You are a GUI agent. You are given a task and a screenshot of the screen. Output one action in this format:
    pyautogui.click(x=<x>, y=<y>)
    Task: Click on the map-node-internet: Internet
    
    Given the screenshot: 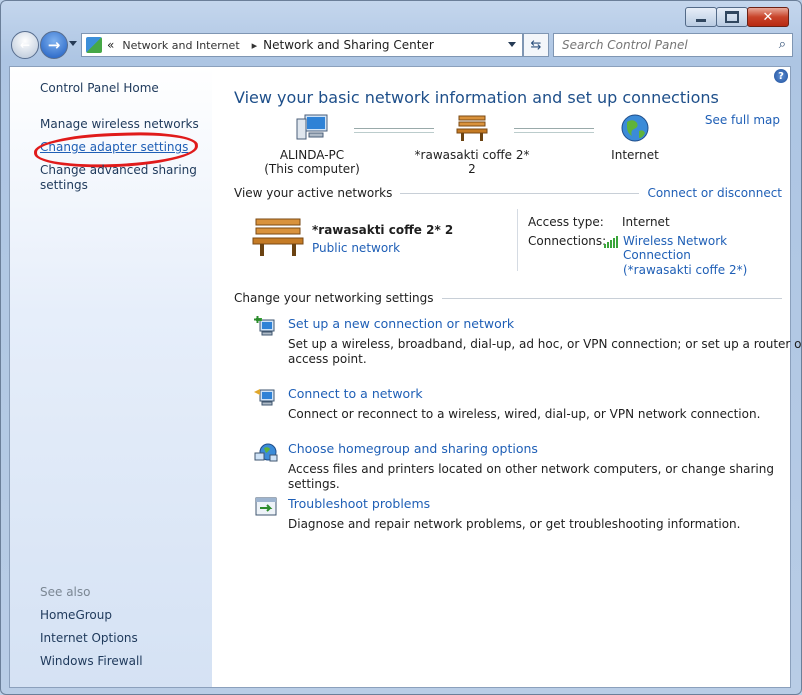 What is the action you would take?
    pyautogui.click(x=635, y=137)
    